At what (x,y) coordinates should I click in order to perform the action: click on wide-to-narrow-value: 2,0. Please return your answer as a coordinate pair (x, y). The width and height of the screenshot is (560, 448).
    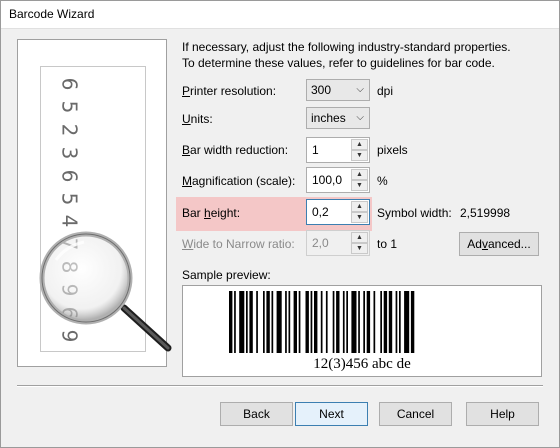
    Looking at the image, I should click on (320, 243).